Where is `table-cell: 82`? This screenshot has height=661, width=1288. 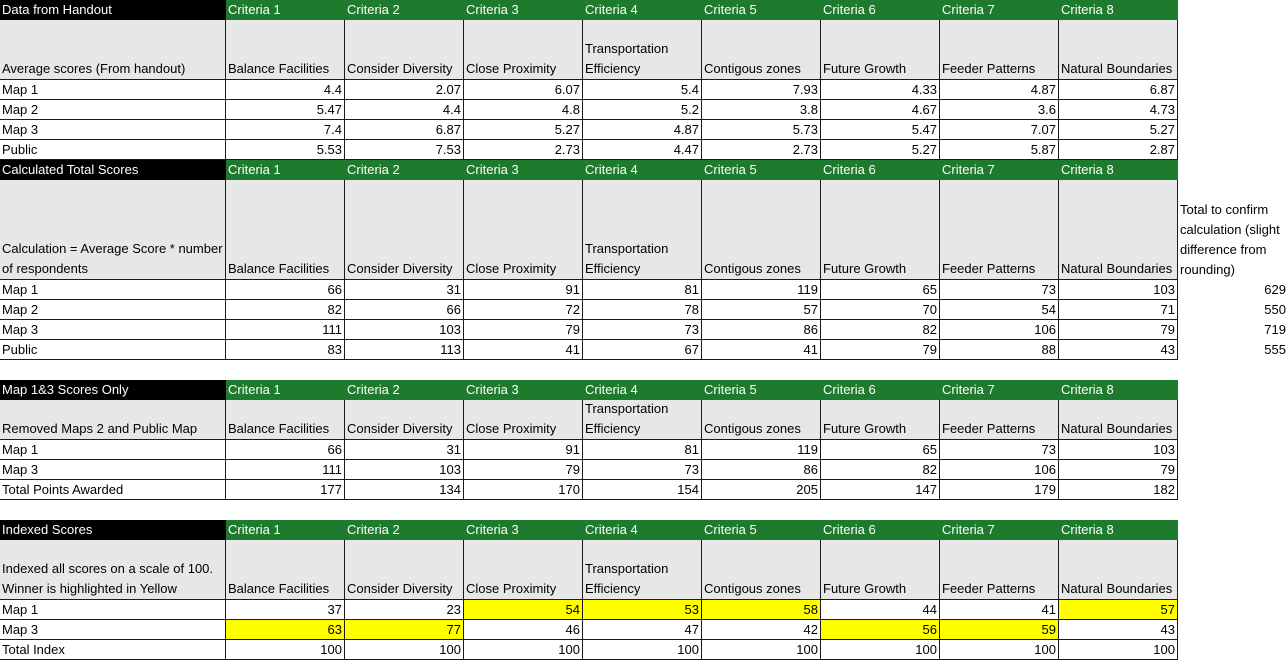 table-cell: 82 is located at coordinates (880, 470).